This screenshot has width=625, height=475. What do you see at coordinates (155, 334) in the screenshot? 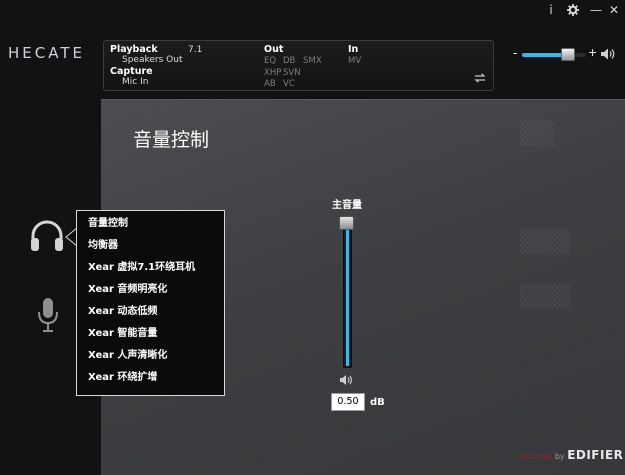
I see `menu-item-smart-volume: Xear 智能音量` at bounding box center [155, 334].